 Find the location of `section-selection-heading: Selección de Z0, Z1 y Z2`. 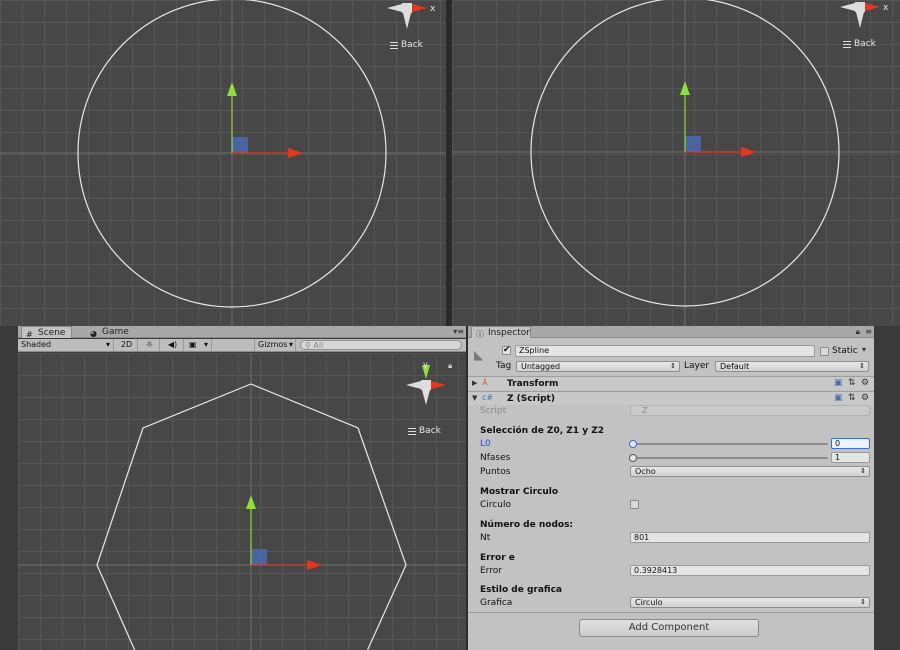

section-selection-heading: Selección de Z0, Z1 y Z2 is located at coordinates (542, 431).